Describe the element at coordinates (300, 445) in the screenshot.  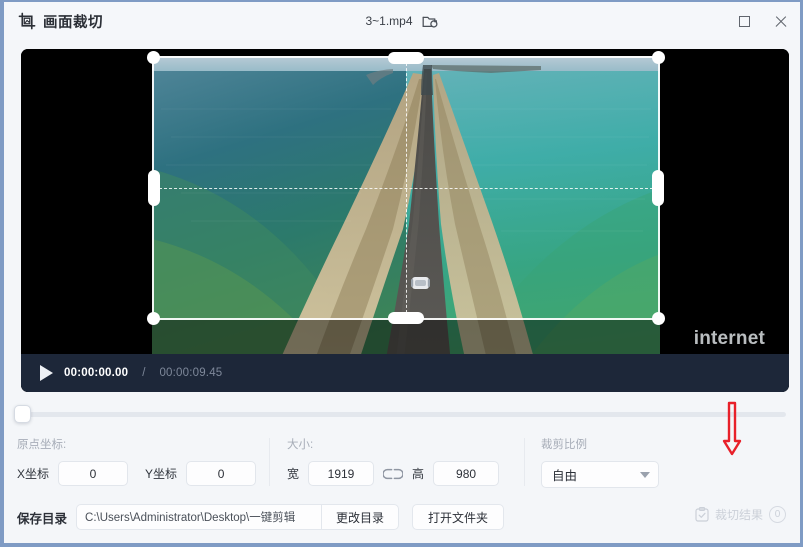
I see `size-group-label: 大小:` at that location.